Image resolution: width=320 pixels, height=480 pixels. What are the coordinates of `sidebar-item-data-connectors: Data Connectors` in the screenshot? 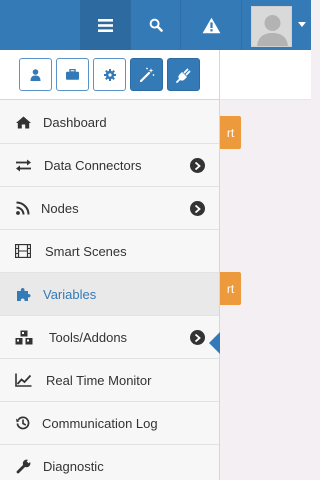 It's located at (109, 165).